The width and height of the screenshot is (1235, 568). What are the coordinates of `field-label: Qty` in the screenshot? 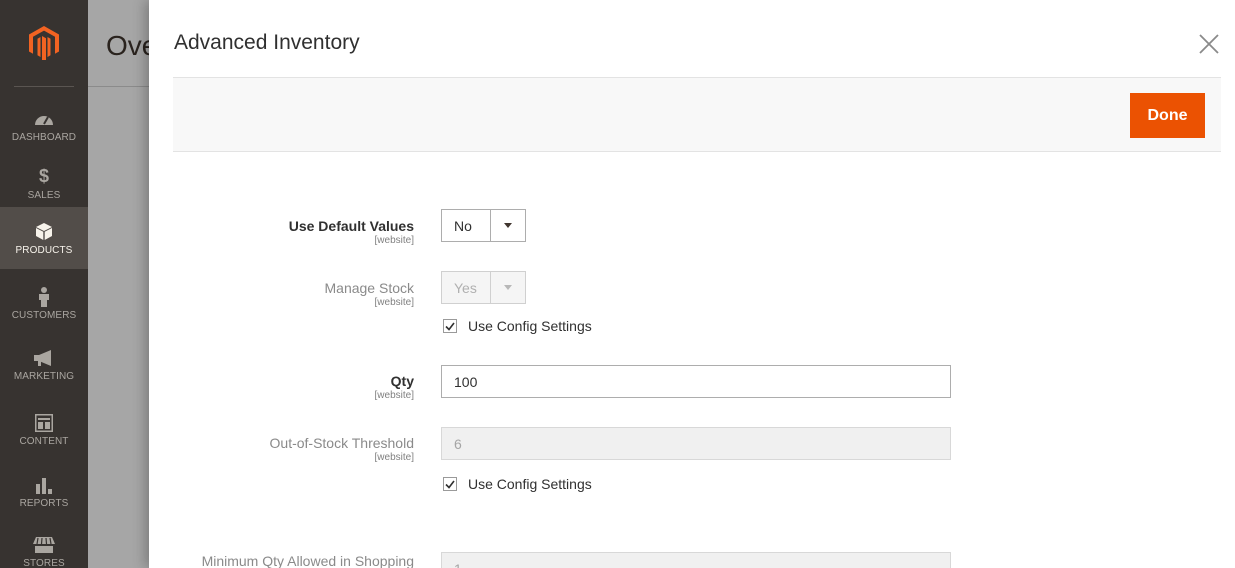 It's located at (402, 381).